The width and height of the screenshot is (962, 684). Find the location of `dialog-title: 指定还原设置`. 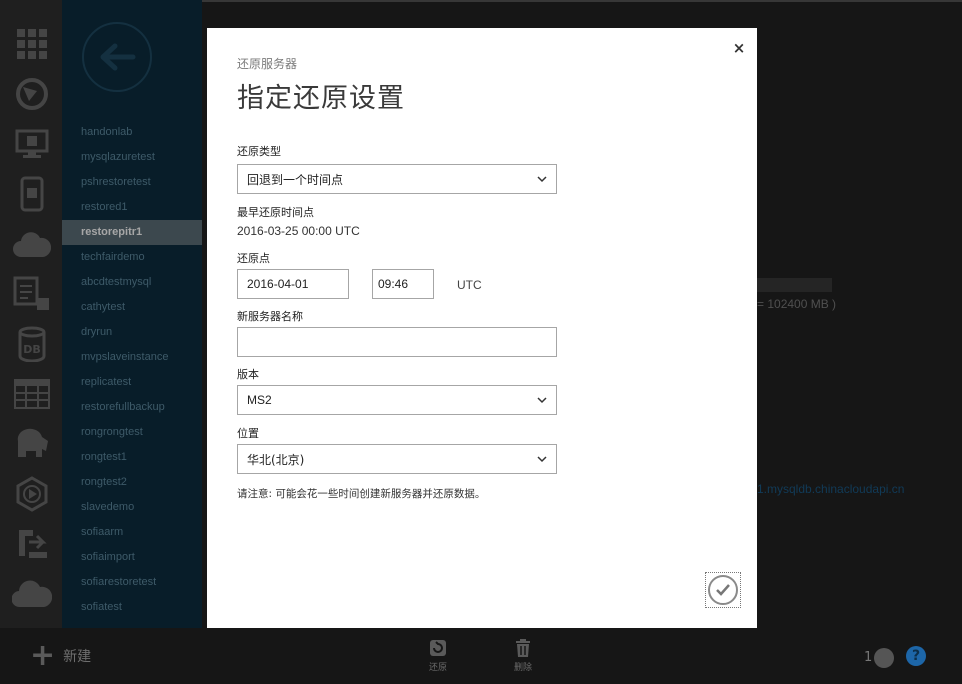

dialog-title: 指定还原设置 is located at coordinates (321, 98).